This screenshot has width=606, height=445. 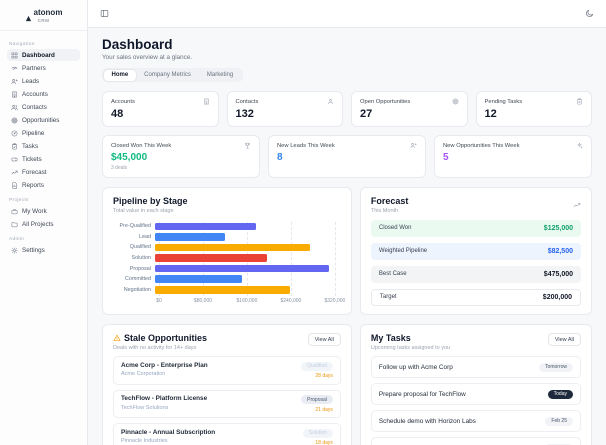 I want to click on stat-card-header: Open Opportunities, so click(x=409, y=101).